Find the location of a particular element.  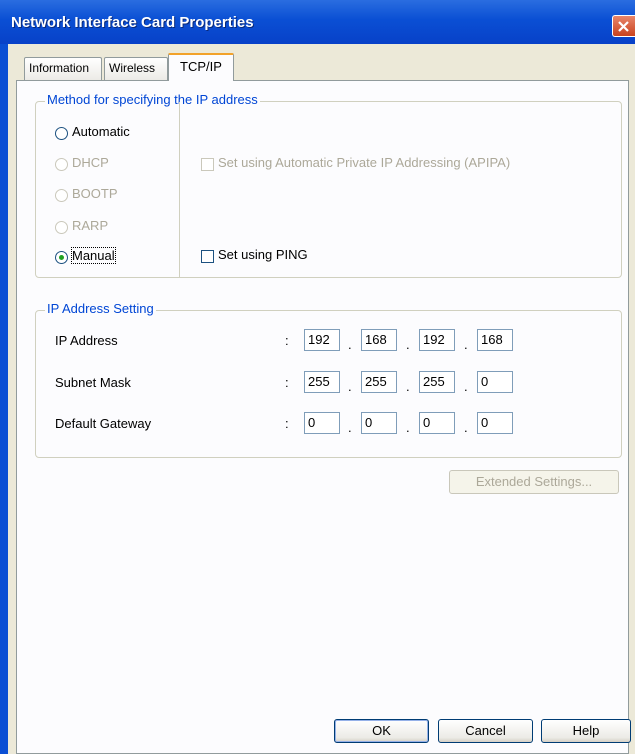

window-frame is located at coordinates (4, 399).